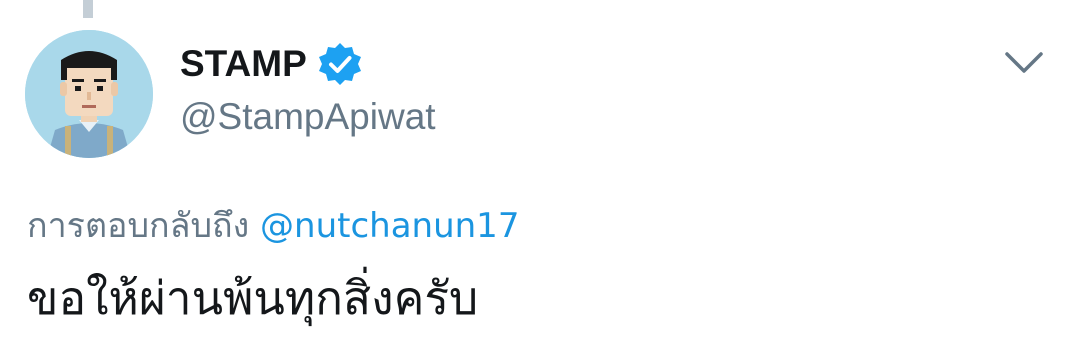 The height and width of the screenshot is (360, 1079). I want to click on reply-mention-link: @nutchanun17, so click(389, 226).